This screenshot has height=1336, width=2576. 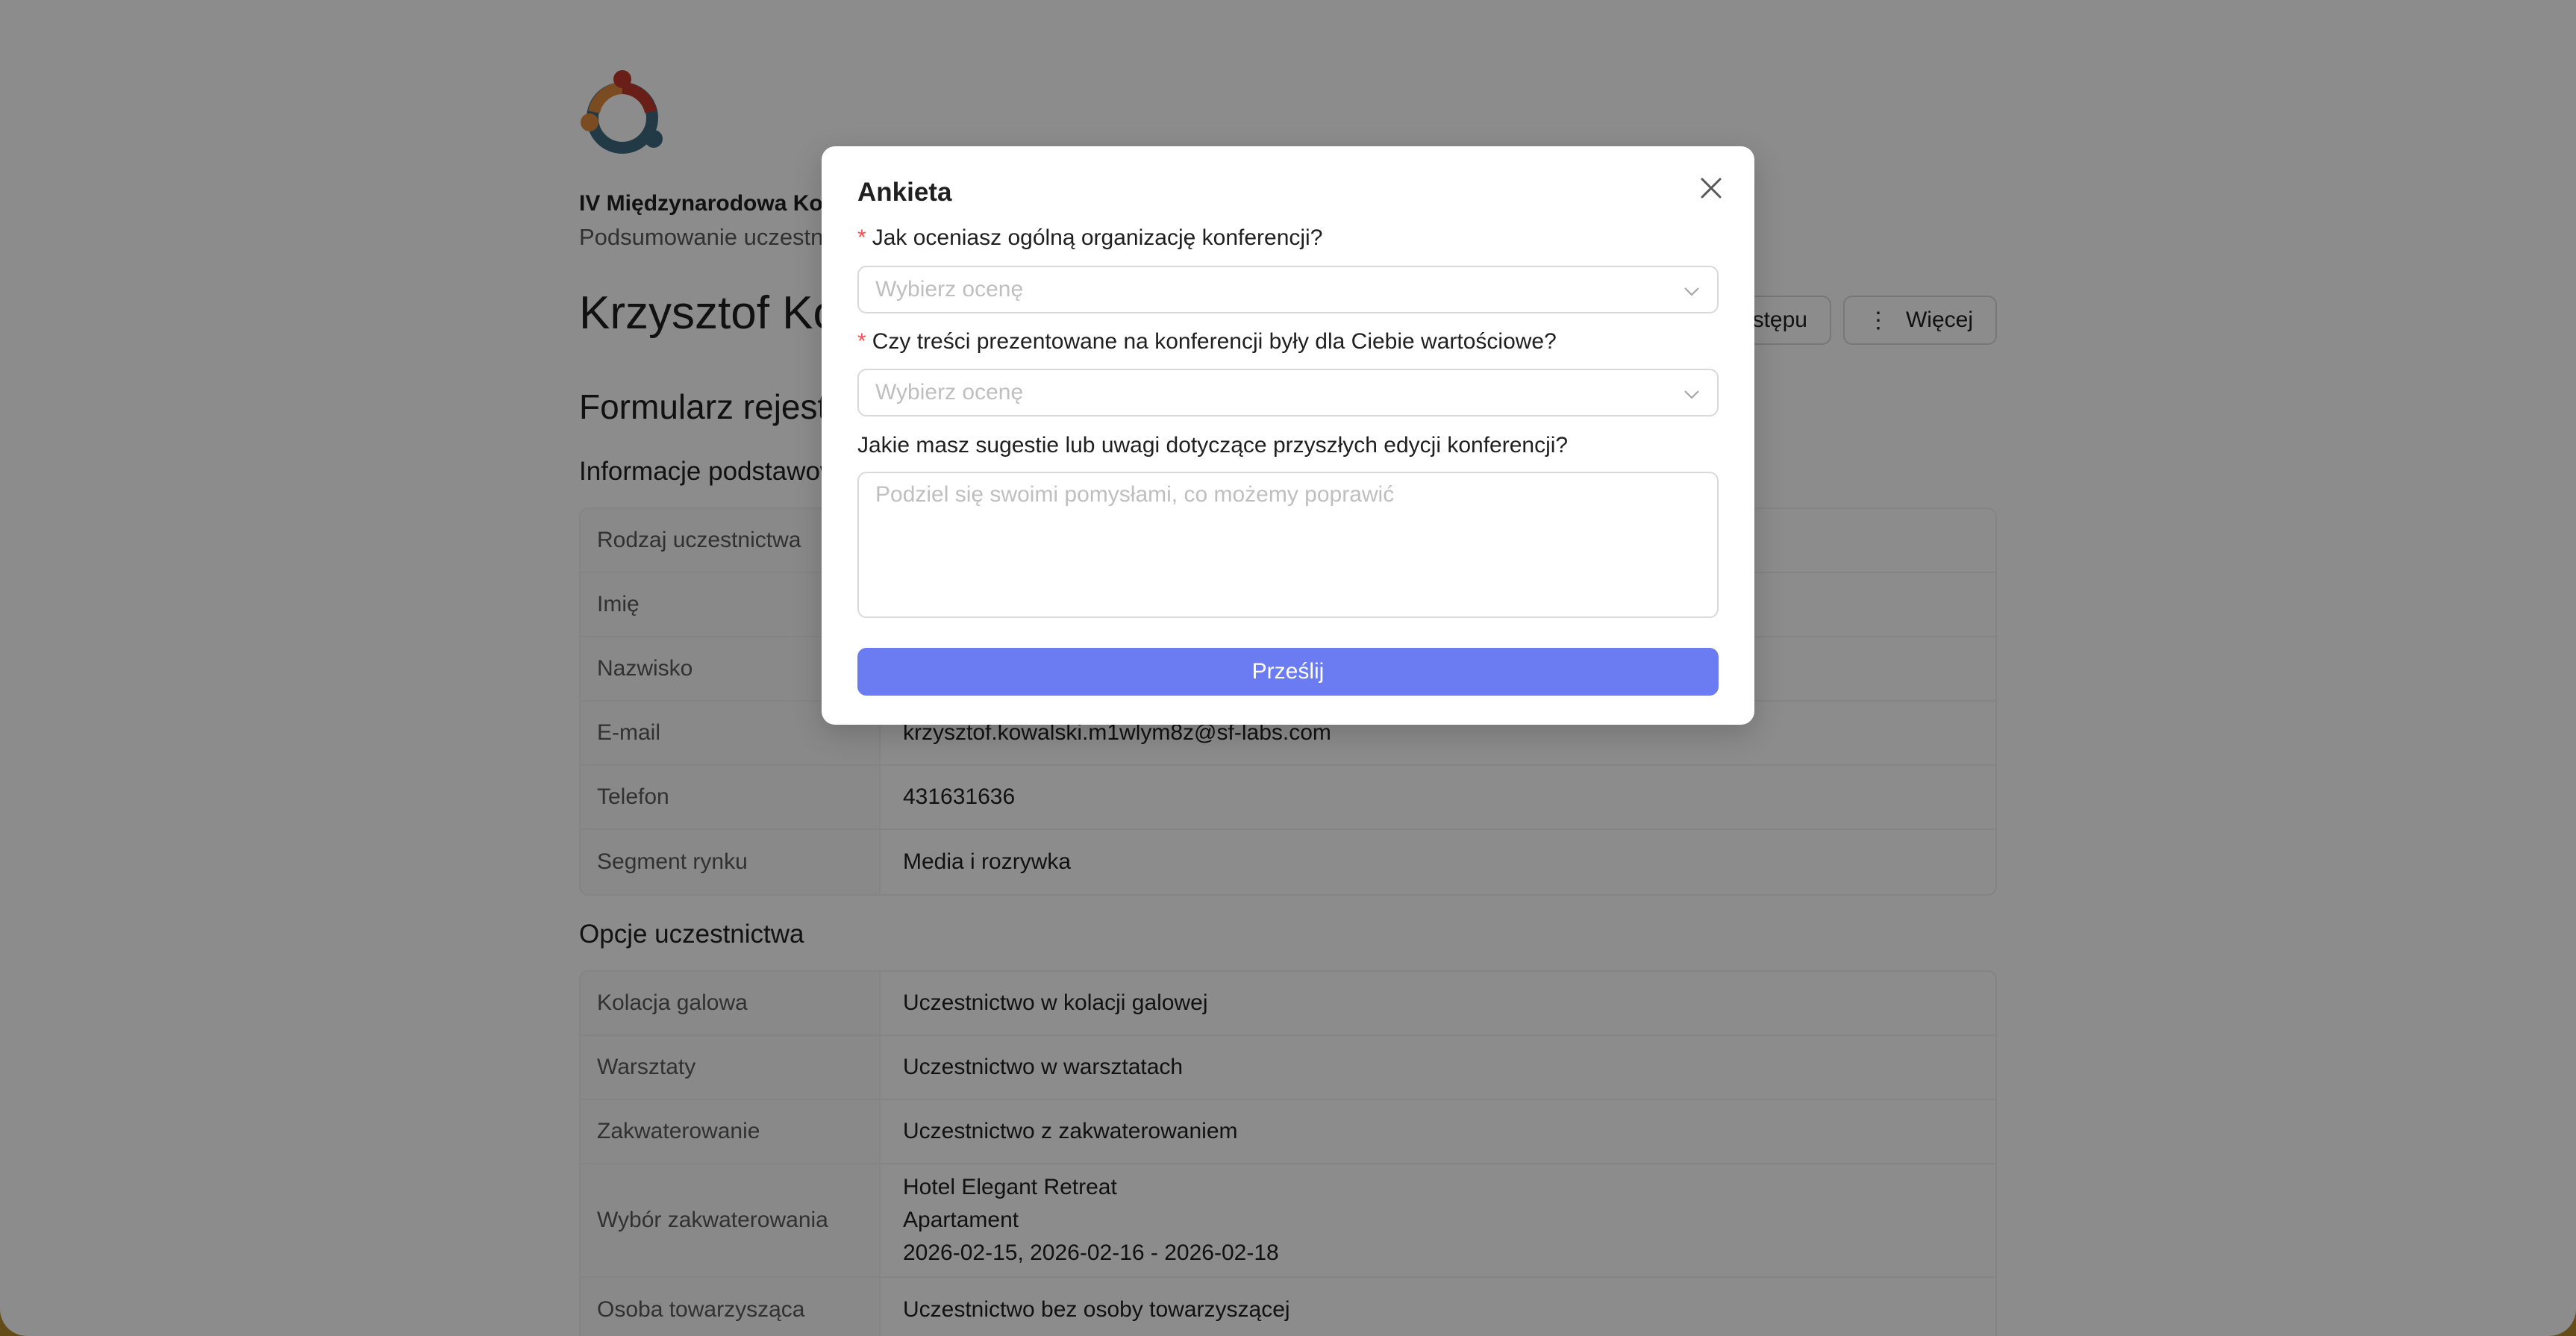 What do you see at coordinates (1288, 392) in the screenshot?
I see `content-value-rating-select: Wybierz ocenę` at bounding box center [1288, 392].